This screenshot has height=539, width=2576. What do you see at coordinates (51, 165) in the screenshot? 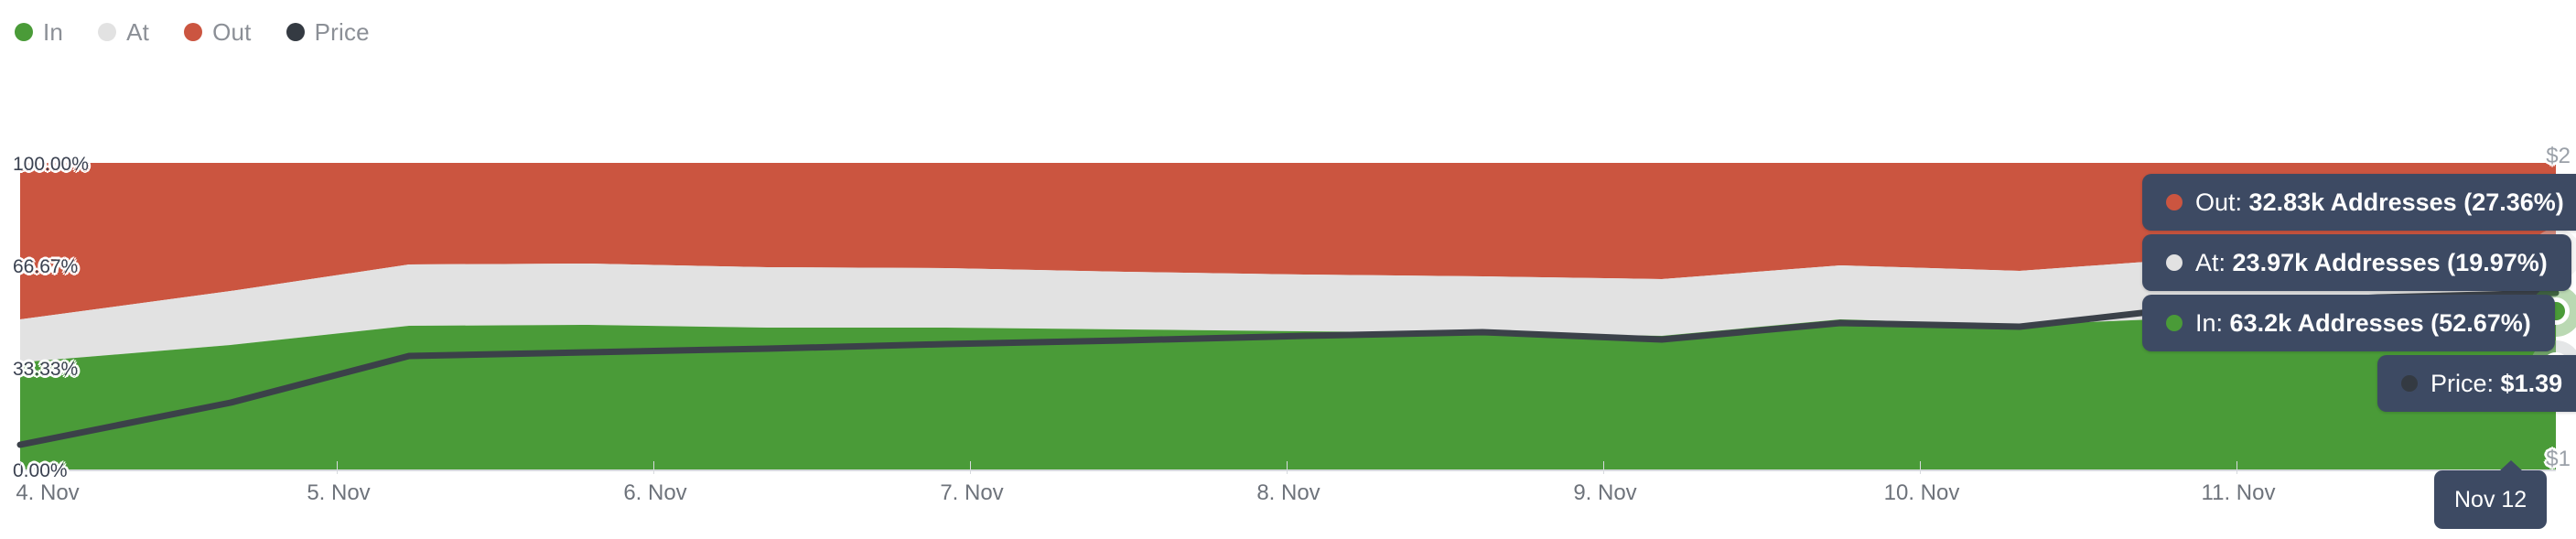
I see `y-axis-label-100: 100.00%` at bounding box center [51, 165].